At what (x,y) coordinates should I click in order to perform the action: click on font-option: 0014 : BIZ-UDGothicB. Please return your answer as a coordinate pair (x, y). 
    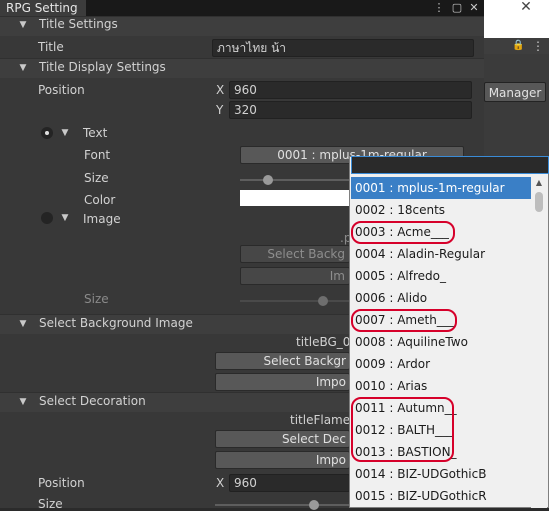
    Looking at the image, I should click on (441, 474).